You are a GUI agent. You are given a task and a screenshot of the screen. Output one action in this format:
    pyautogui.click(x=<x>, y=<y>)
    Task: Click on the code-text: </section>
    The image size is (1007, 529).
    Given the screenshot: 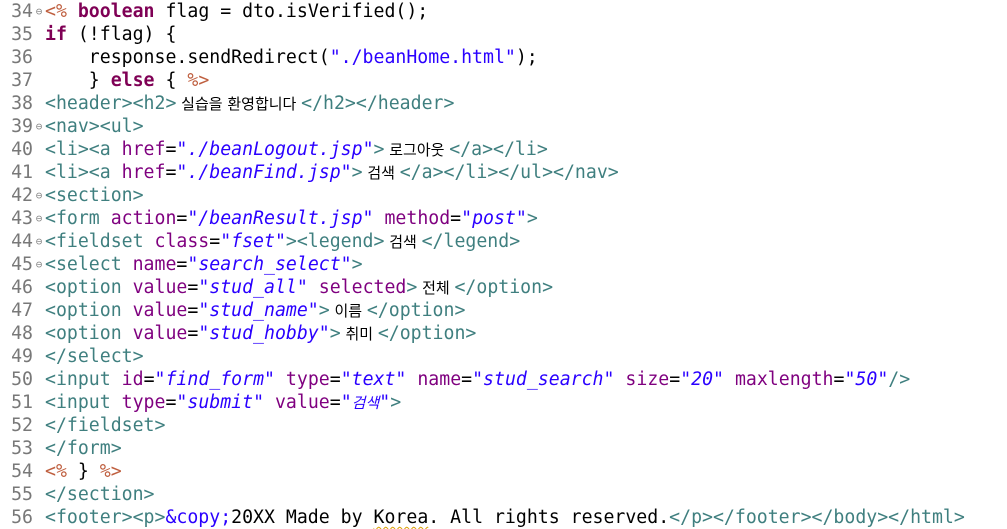 What is the action you would take?
    pyautogui.click(x=100, y=494)
    